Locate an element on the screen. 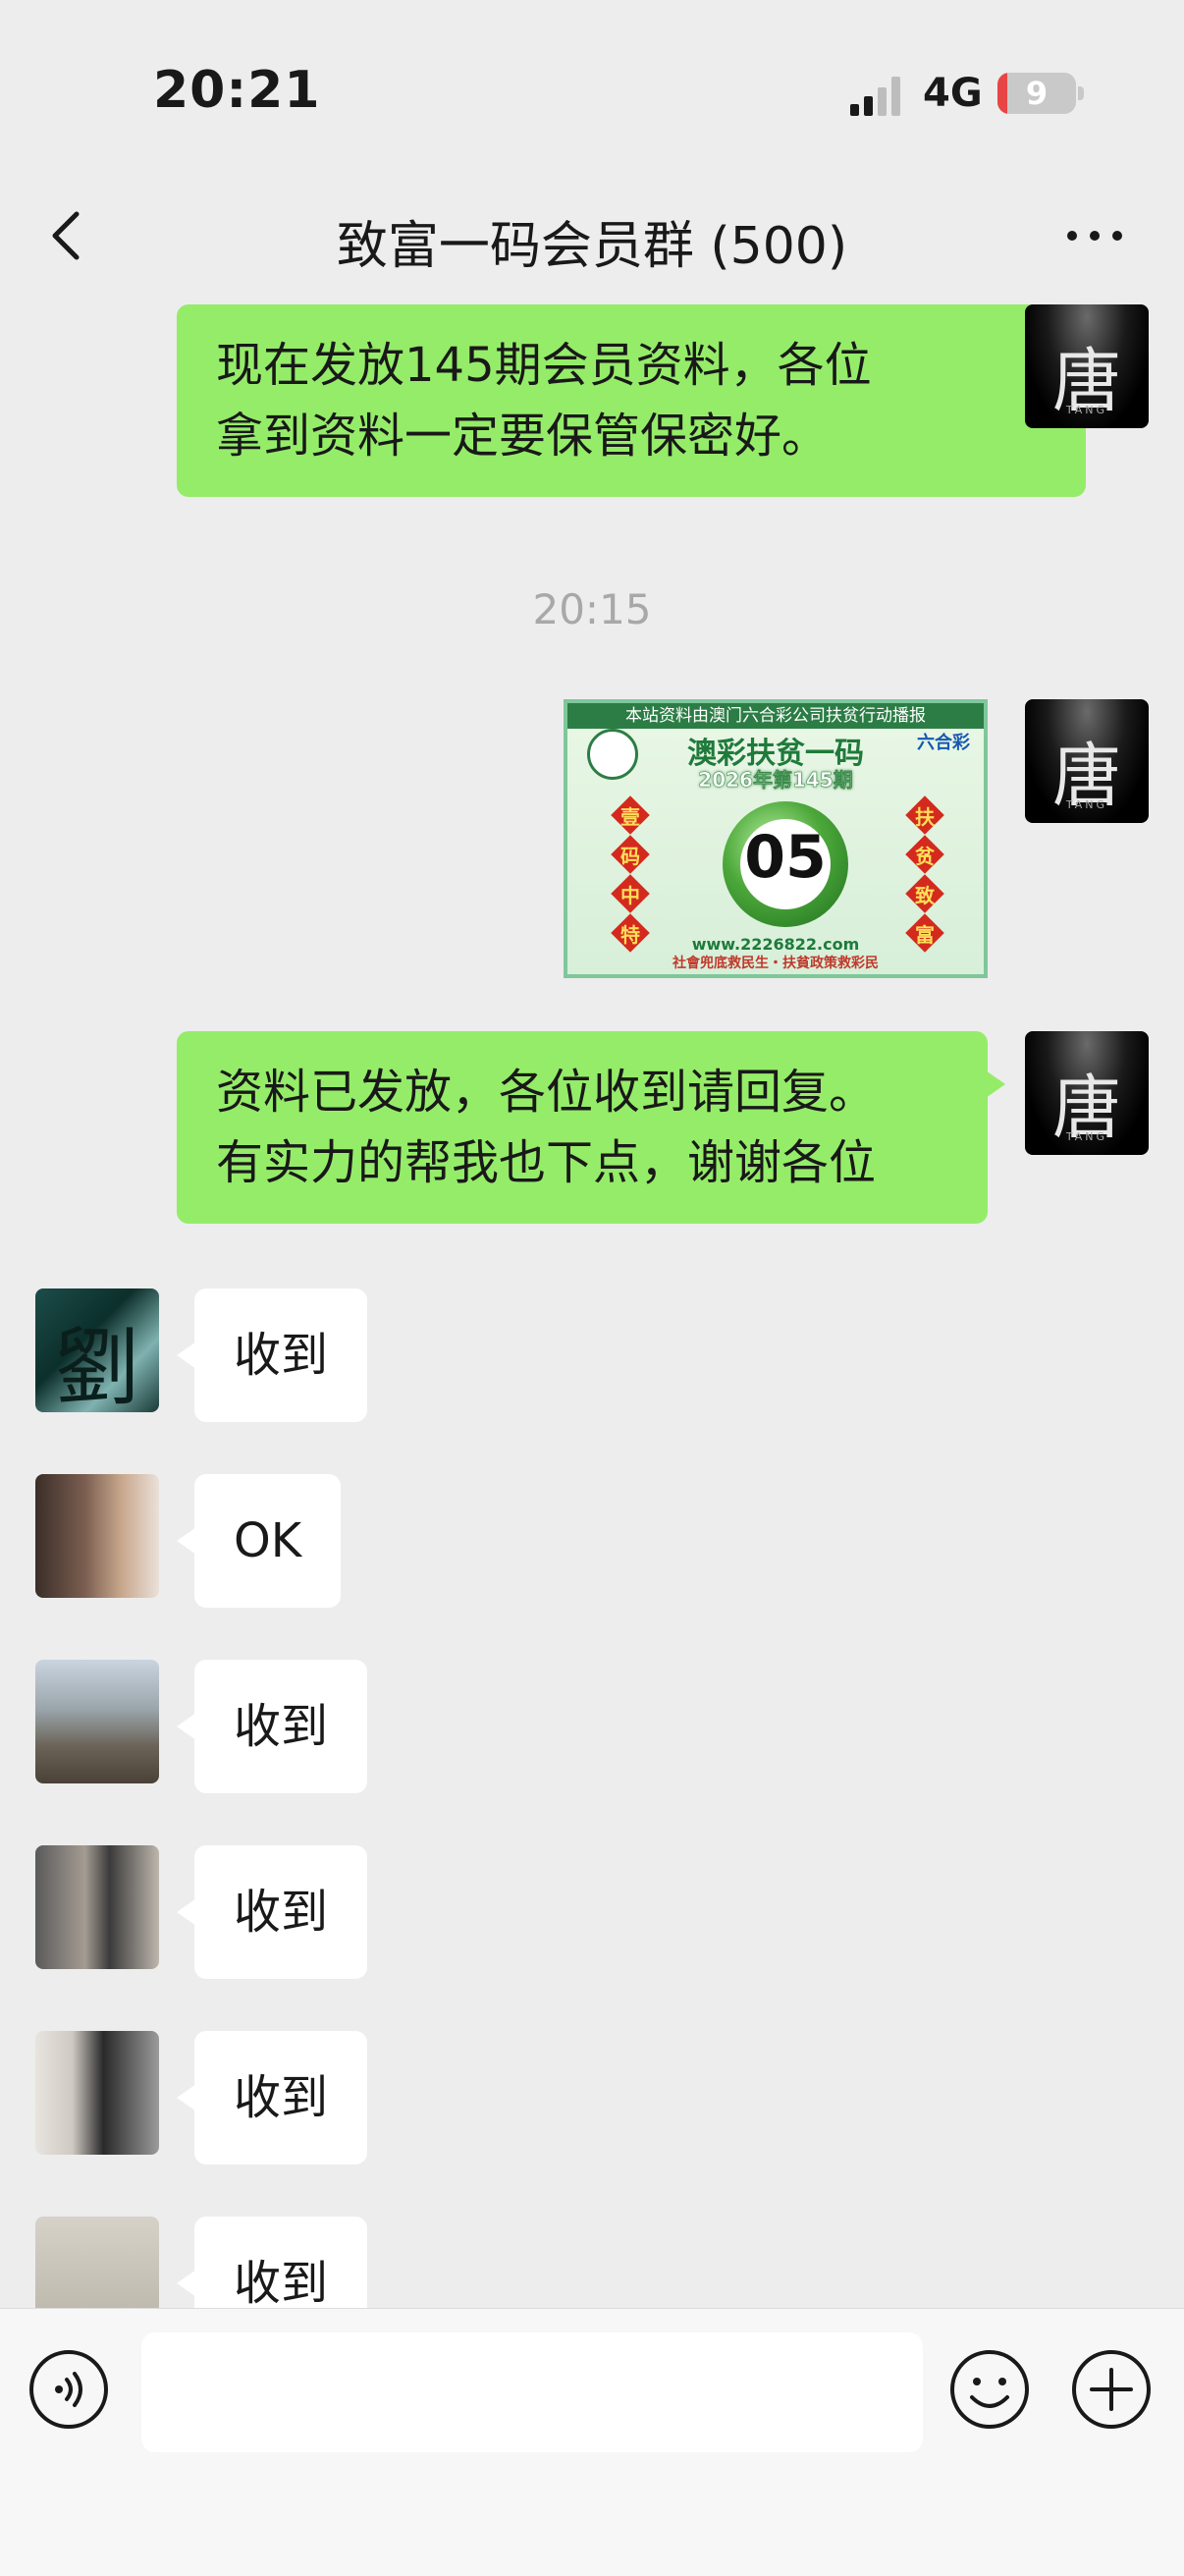 Image resolution: width=1184 pixels, height=2576 pixels. status-bar: 20:21 4G 9 is located at coordinates (592, 93).